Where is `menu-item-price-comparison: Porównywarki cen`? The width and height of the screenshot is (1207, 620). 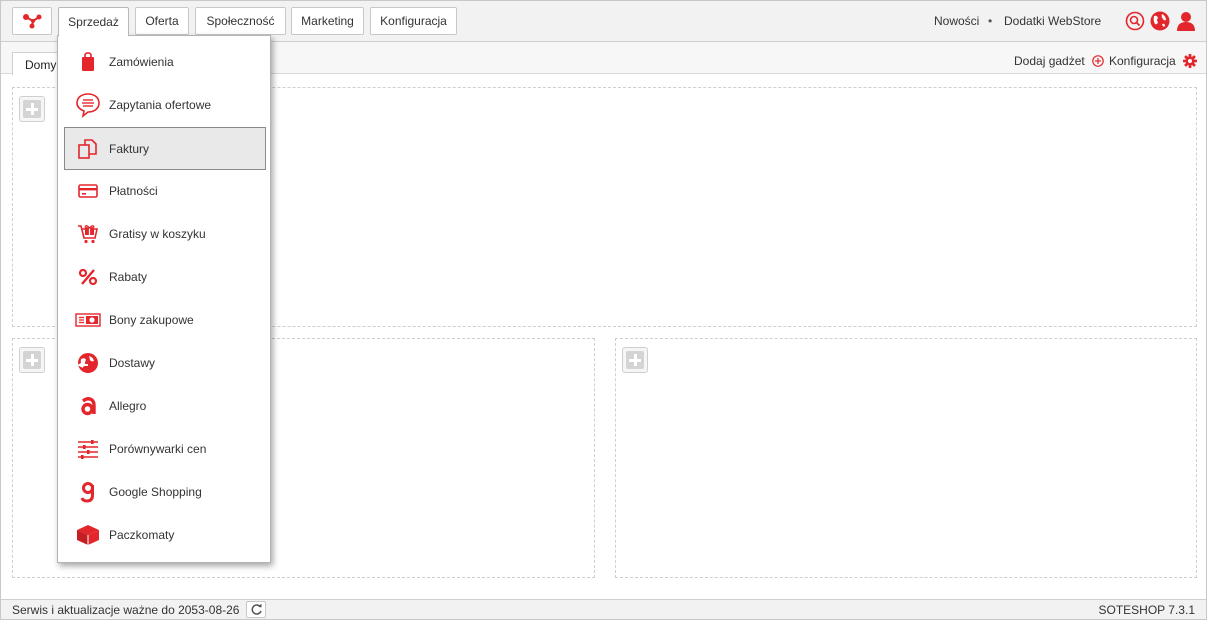 menu-item-price-comparison: Porównywarki cen is located at coordinates (165, 448).